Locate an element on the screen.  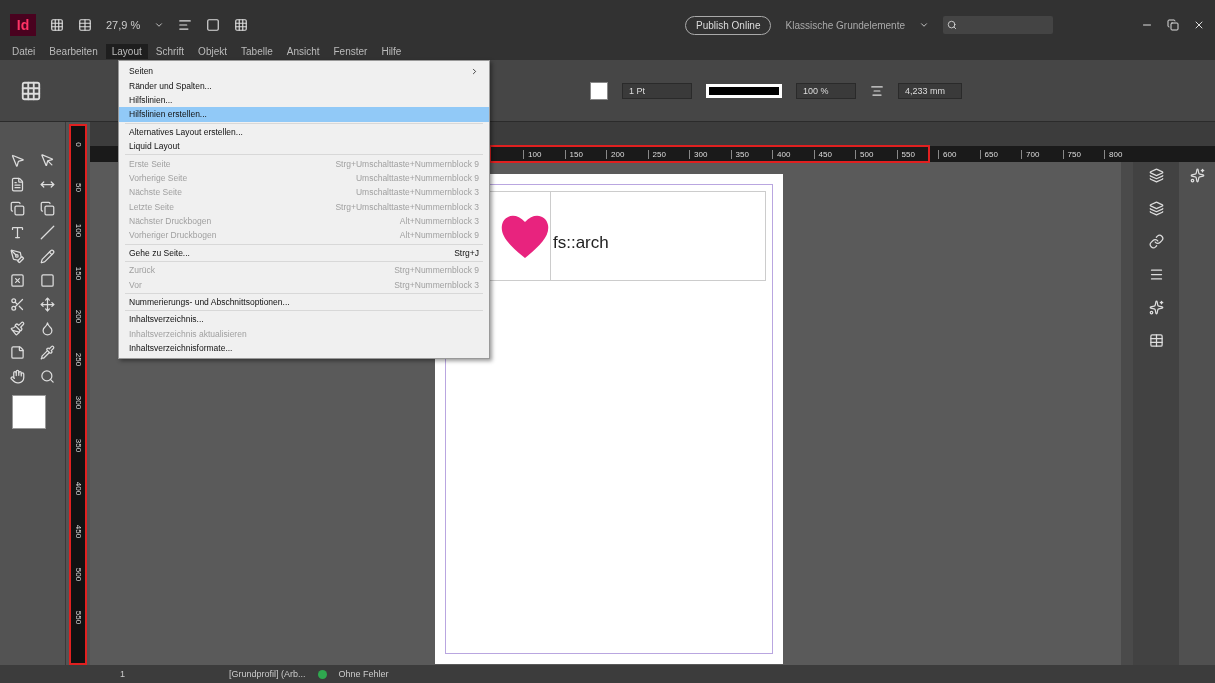
page-icon is located at coordinates (17, 184).